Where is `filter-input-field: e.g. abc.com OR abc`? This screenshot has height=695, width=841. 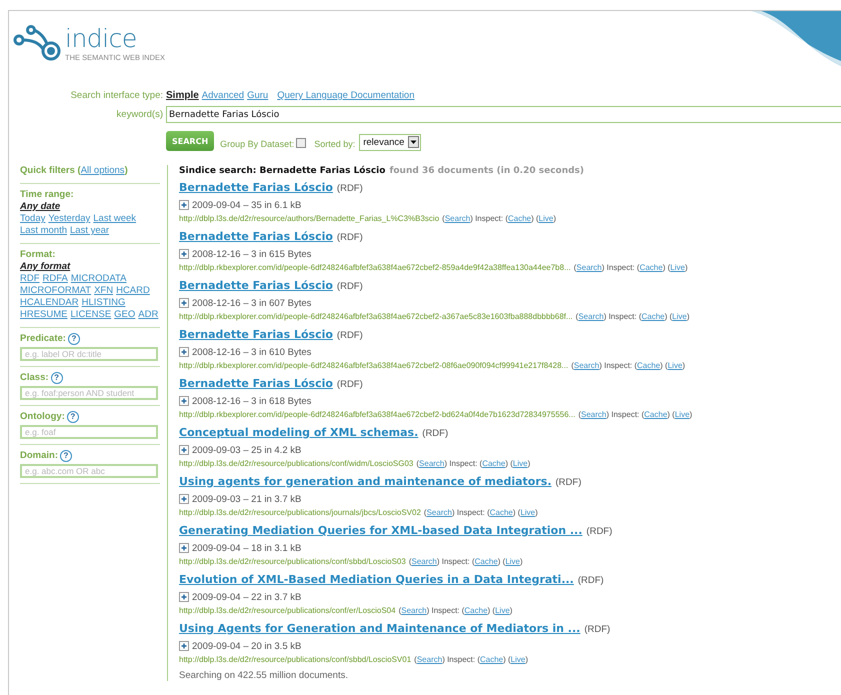 filter-input-field: e.g. abc.com OR abc is located at coordinates (89, 471).